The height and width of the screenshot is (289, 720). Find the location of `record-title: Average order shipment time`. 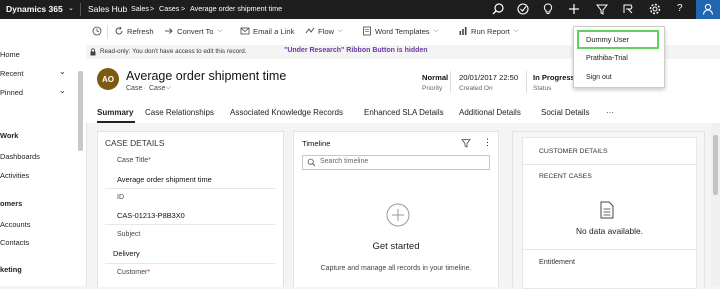

record-title: Average order shipment time is located at coordinates (206, 76).